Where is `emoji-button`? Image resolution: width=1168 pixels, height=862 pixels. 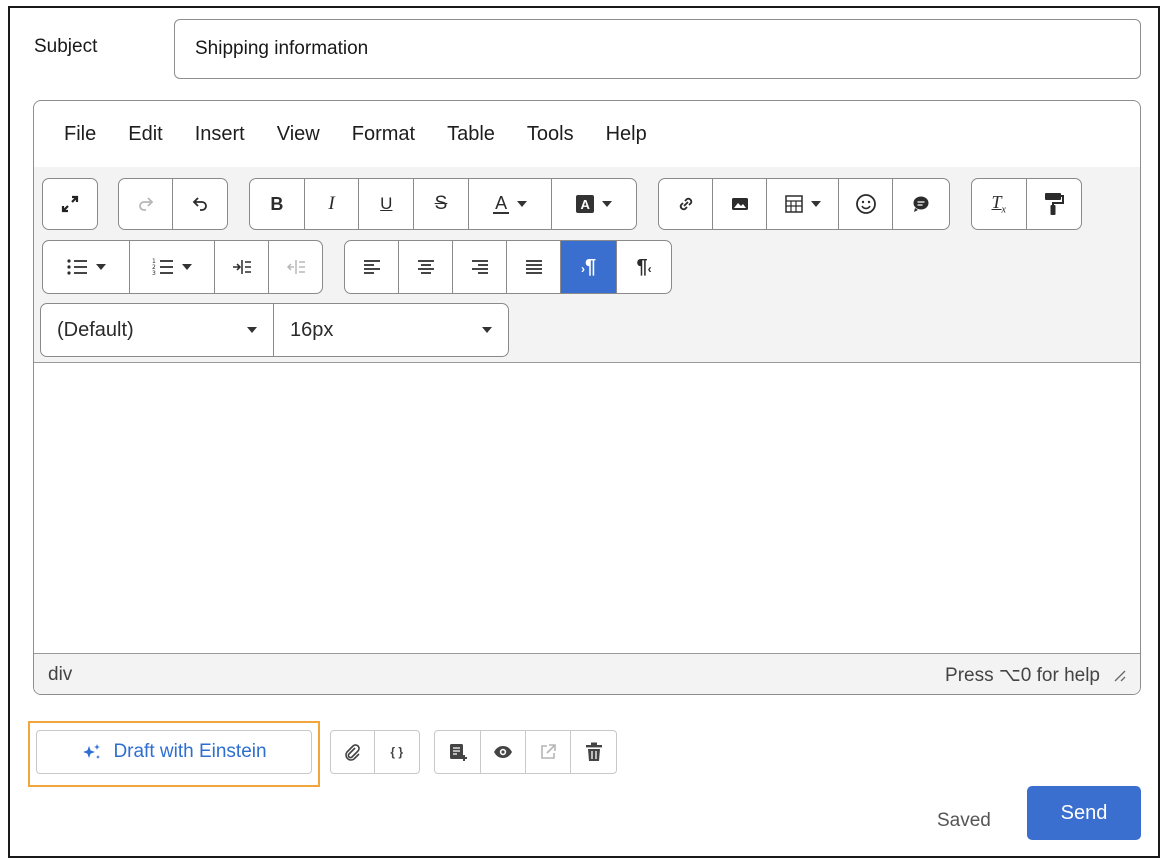
emoji-button is located at coordinates (866, 204).